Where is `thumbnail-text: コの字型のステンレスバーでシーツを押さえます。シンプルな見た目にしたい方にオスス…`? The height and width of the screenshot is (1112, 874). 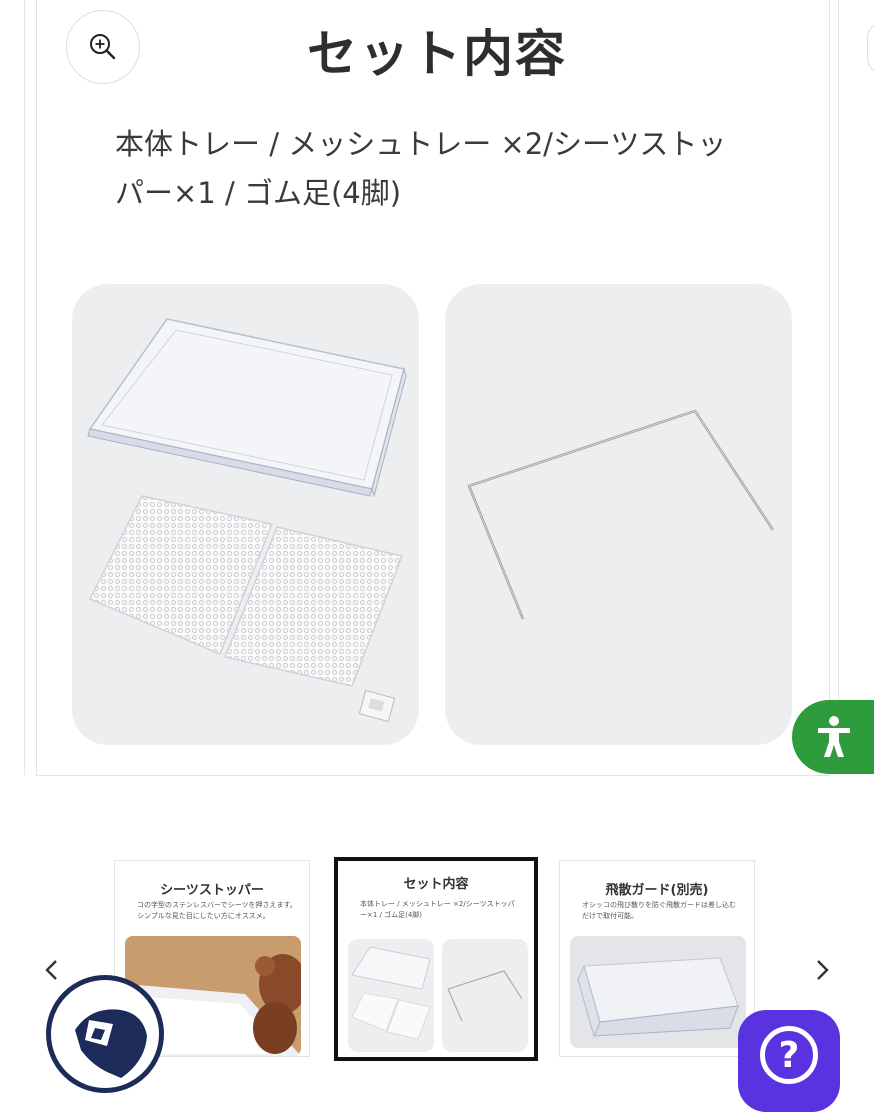 thumbnail-text: コの字型のステンレスバーでシーツを押さえます。シンプルな見た目にしたい方にオスス… is located at coordinates (217, 910).